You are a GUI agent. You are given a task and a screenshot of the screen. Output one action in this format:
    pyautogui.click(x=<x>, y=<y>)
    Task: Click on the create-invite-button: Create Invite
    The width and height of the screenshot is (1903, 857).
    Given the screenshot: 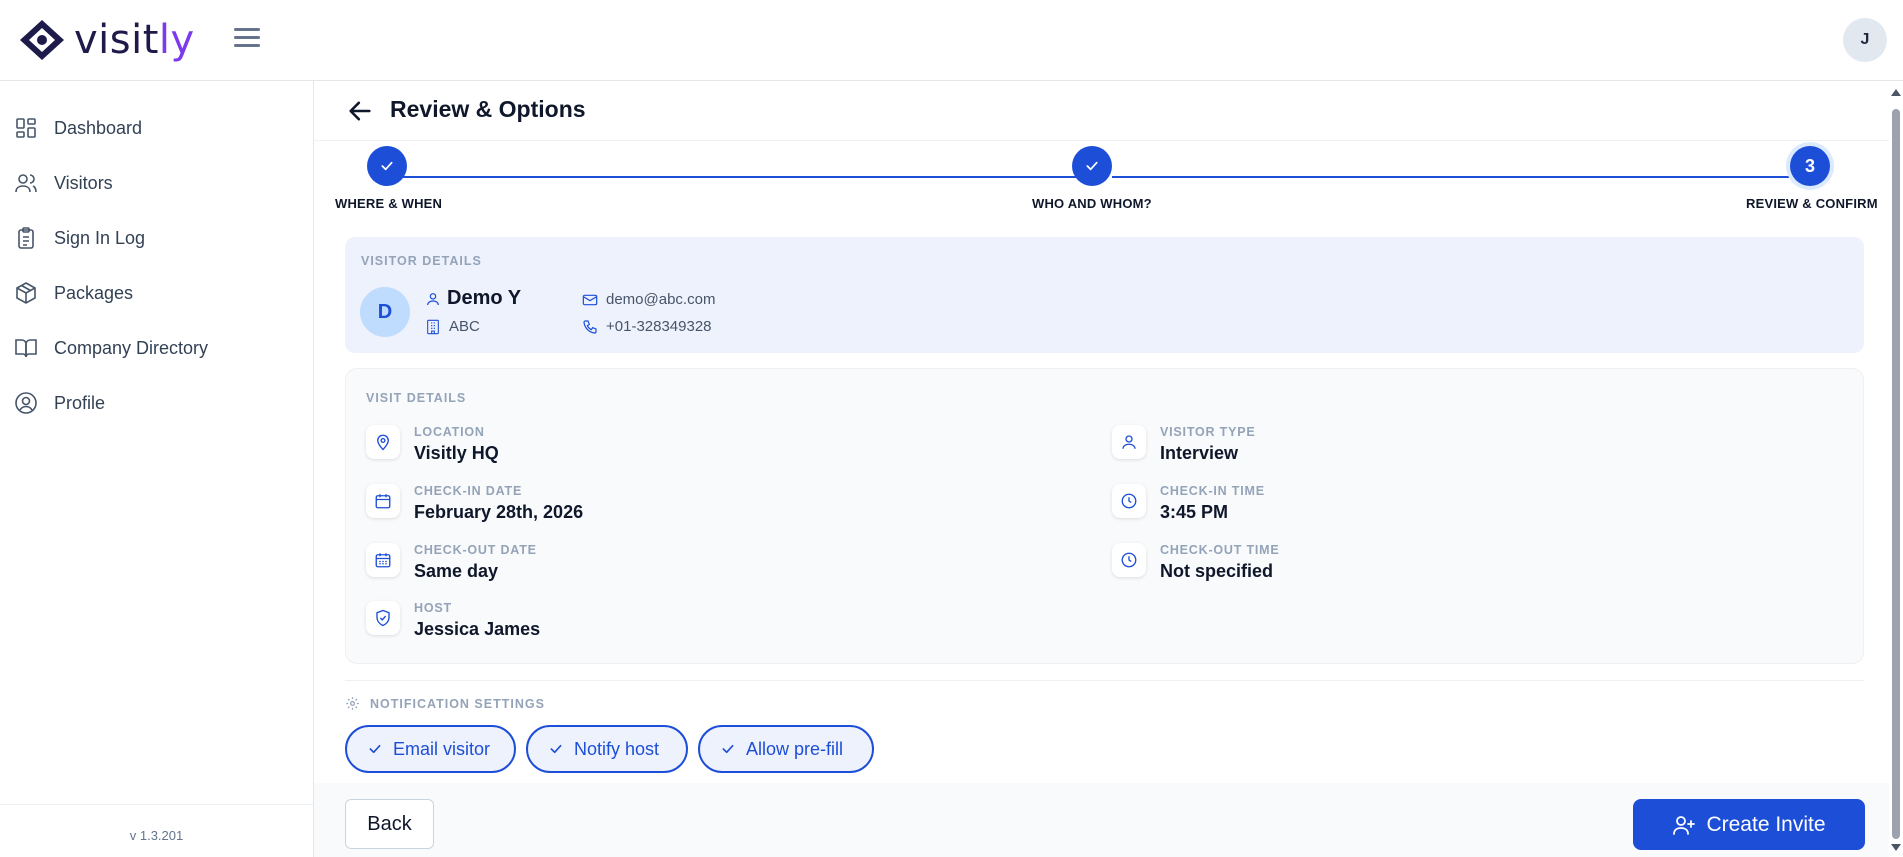 What is the action you would take?
    pyautogui.click(x=1749, y=824)
    